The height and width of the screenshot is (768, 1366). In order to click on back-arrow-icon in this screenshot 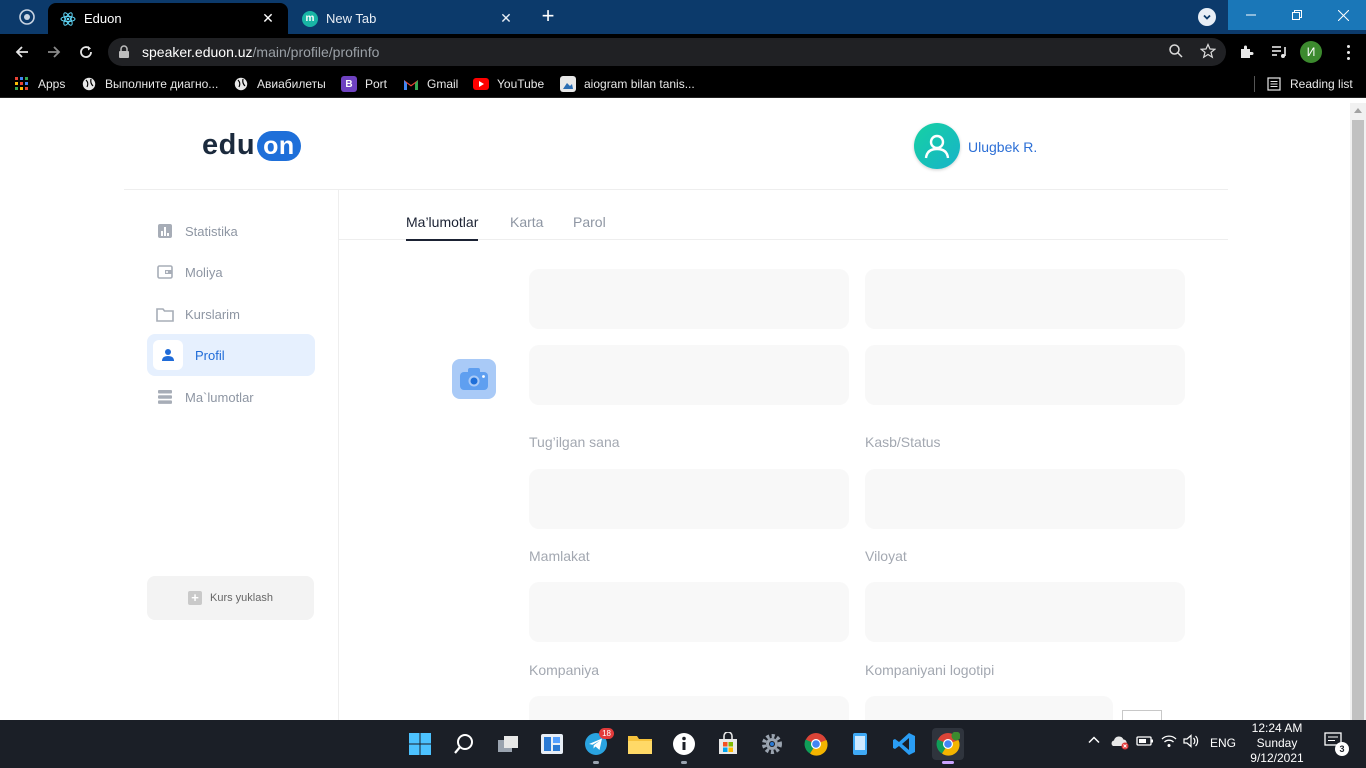, I will do `click(22, 52)`.